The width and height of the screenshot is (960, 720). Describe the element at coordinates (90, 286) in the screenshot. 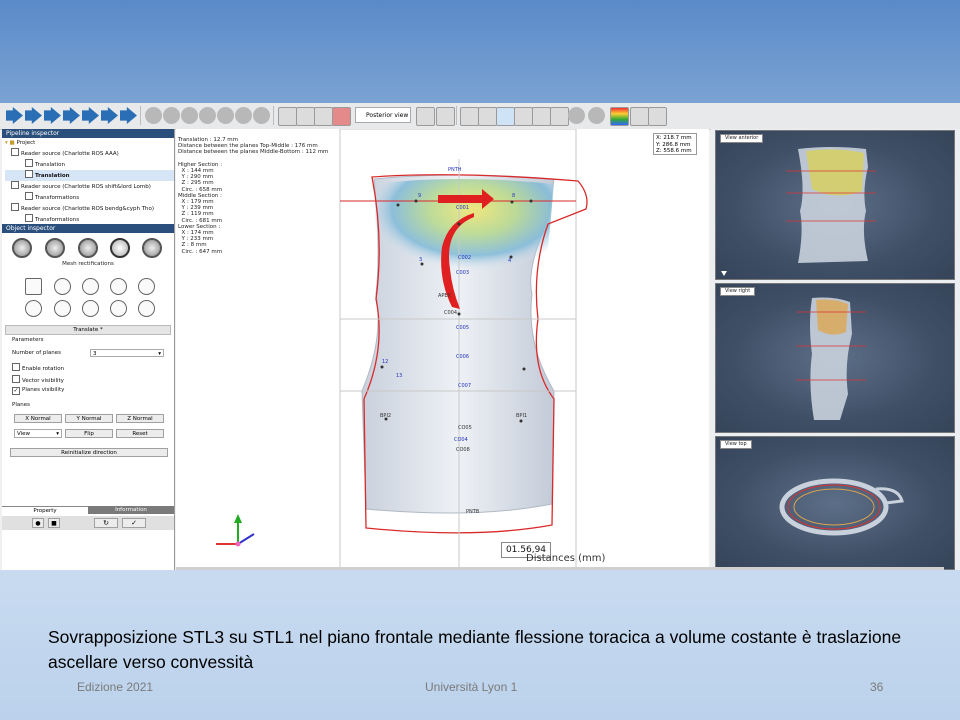

I see `move-icon` at that location.